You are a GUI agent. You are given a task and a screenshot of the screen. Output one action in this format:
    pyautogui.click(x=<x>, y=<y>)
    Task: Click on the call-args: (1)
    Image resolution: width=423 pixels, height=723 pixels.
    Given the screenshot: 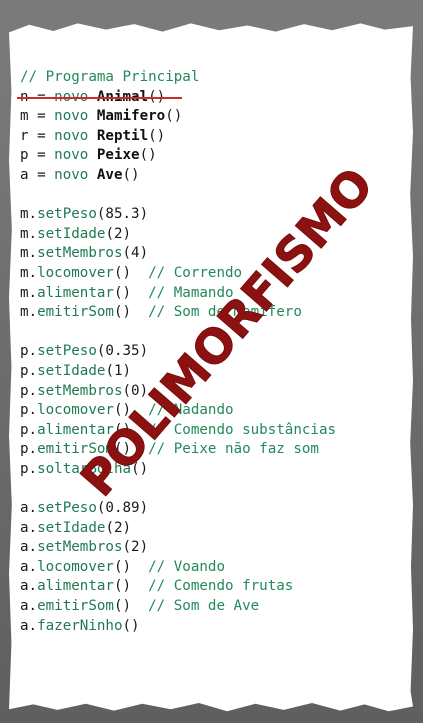 What is the action you would take?
    pyautogui.click(x=118, y=370)
    